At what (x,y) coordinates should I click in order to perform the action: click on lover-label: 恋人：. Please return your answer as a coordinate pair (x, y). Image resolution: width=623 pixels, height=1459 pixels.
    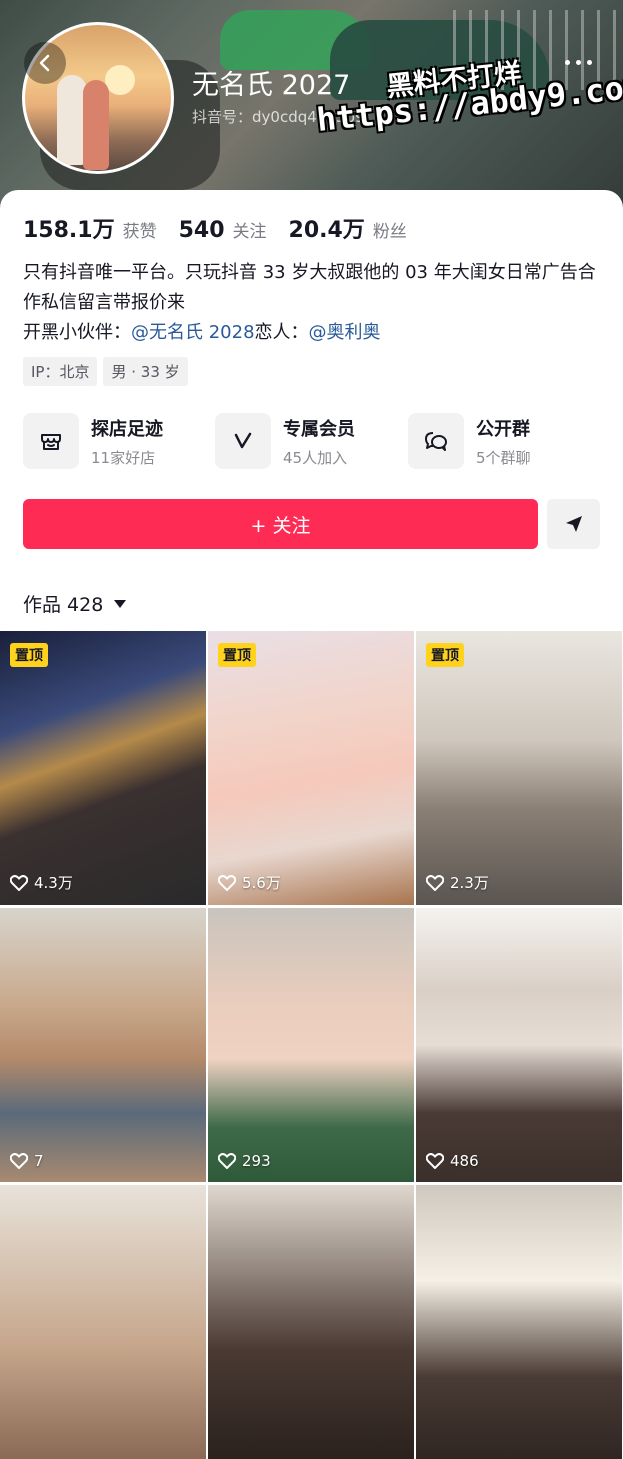
    Looking at the image, I should click on (281, 332).